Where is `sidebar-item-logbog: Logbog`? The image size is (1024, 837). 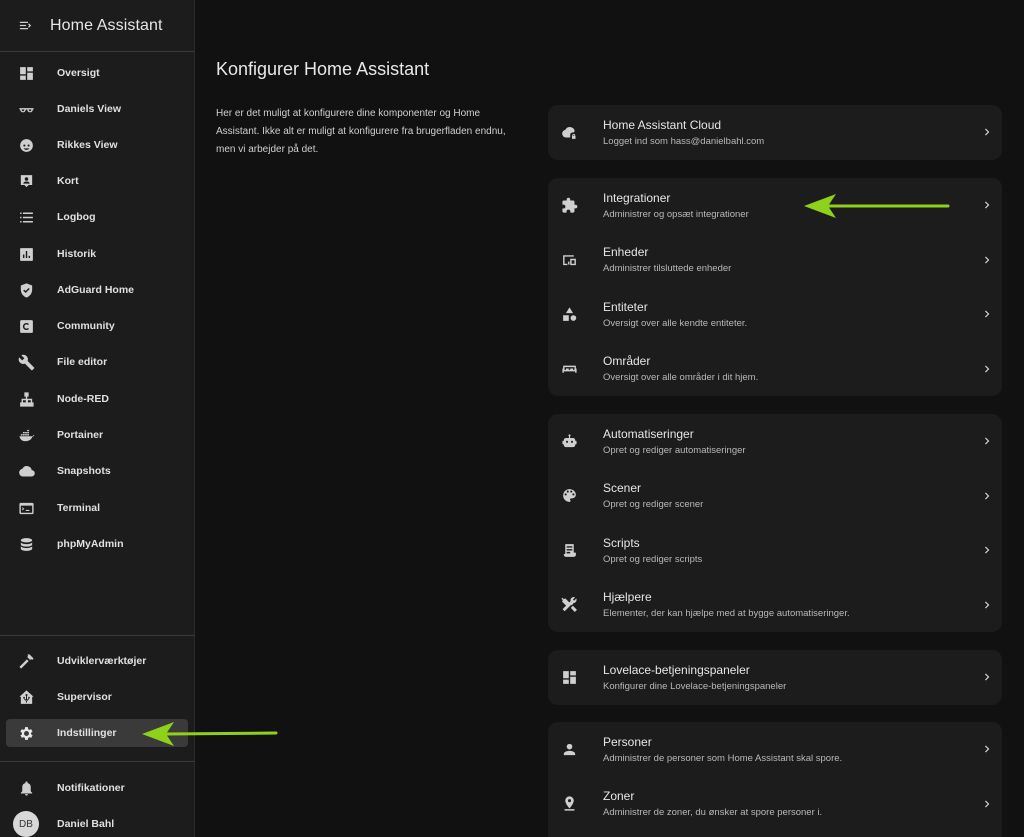
sidebar-item-logbog: Logbog is located at coordinates (97, 217).